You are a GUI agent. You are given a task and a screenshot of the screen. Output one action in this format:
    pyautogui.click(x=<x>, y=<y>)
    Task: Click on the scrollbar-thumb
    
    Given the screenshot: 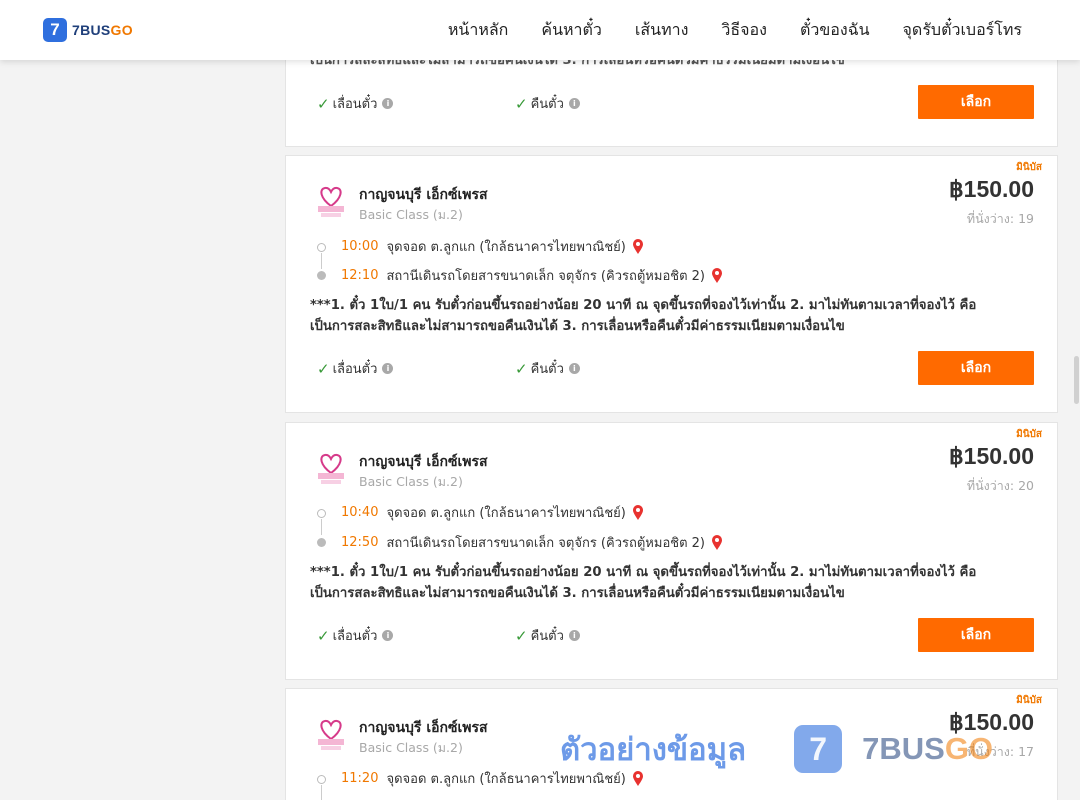 What is the action you would take?
    pyautogui.click(x=1076, y=380)
    